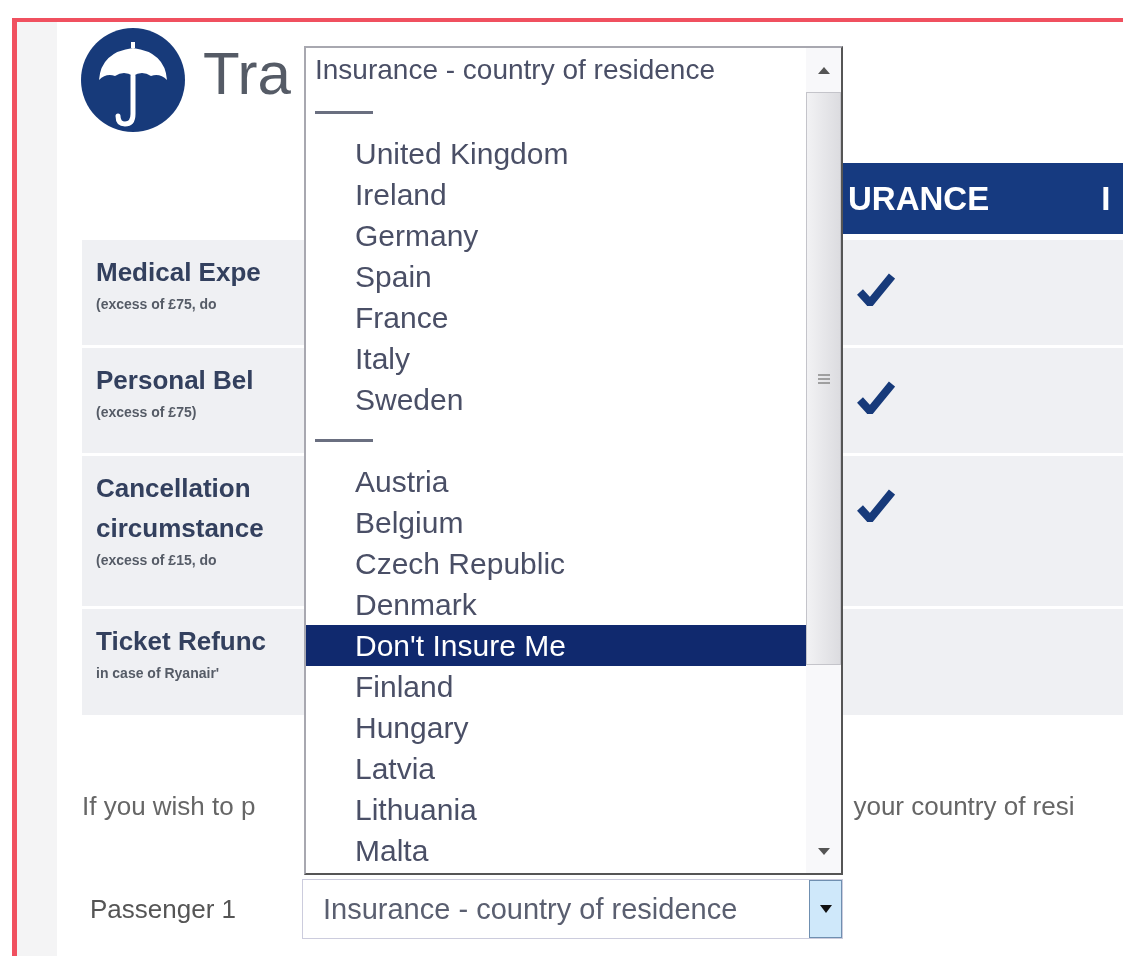  I want to click on page-title: Tra, so click(247, 73).